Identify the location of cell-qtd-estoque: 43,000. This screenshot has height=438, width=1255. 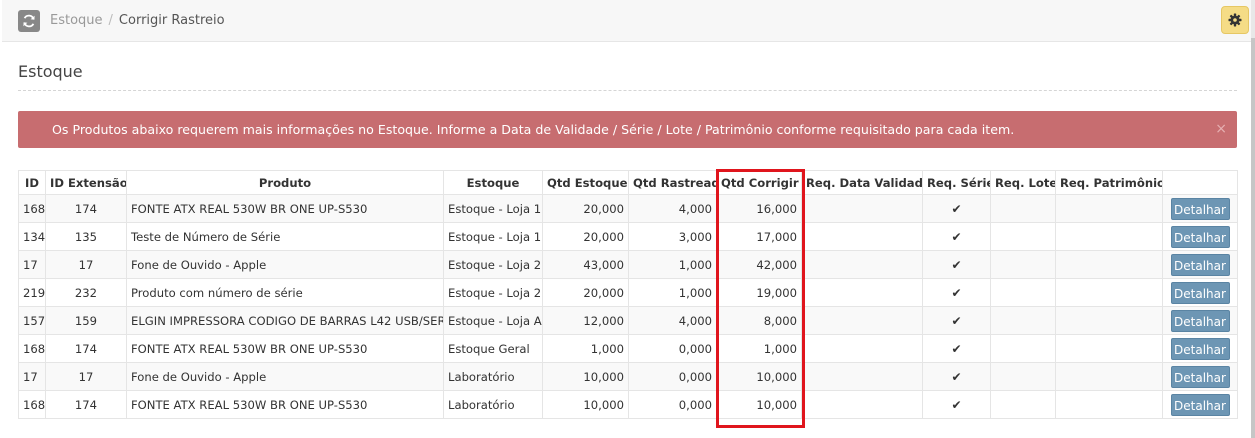
(585, 264).